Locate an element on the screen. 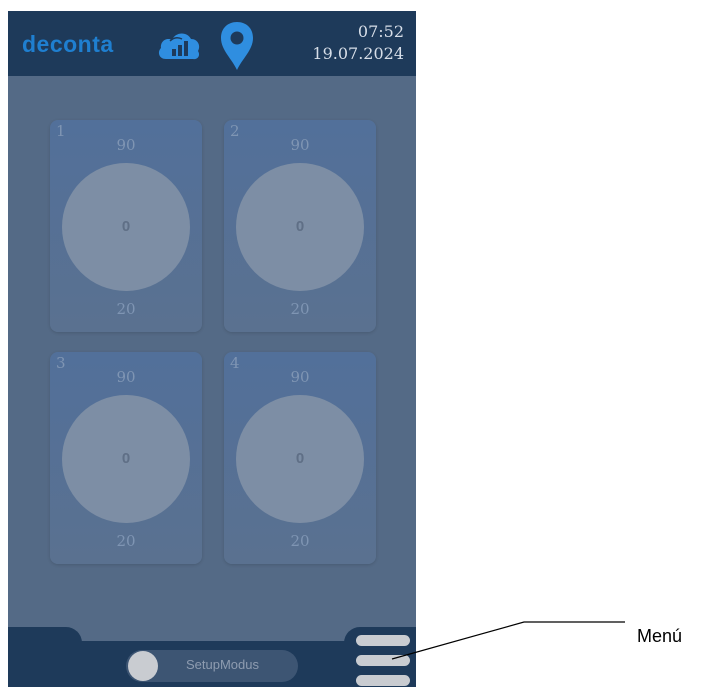  sensor-tile-1: 1 90 0 20 is located at coordinates (126, 226).